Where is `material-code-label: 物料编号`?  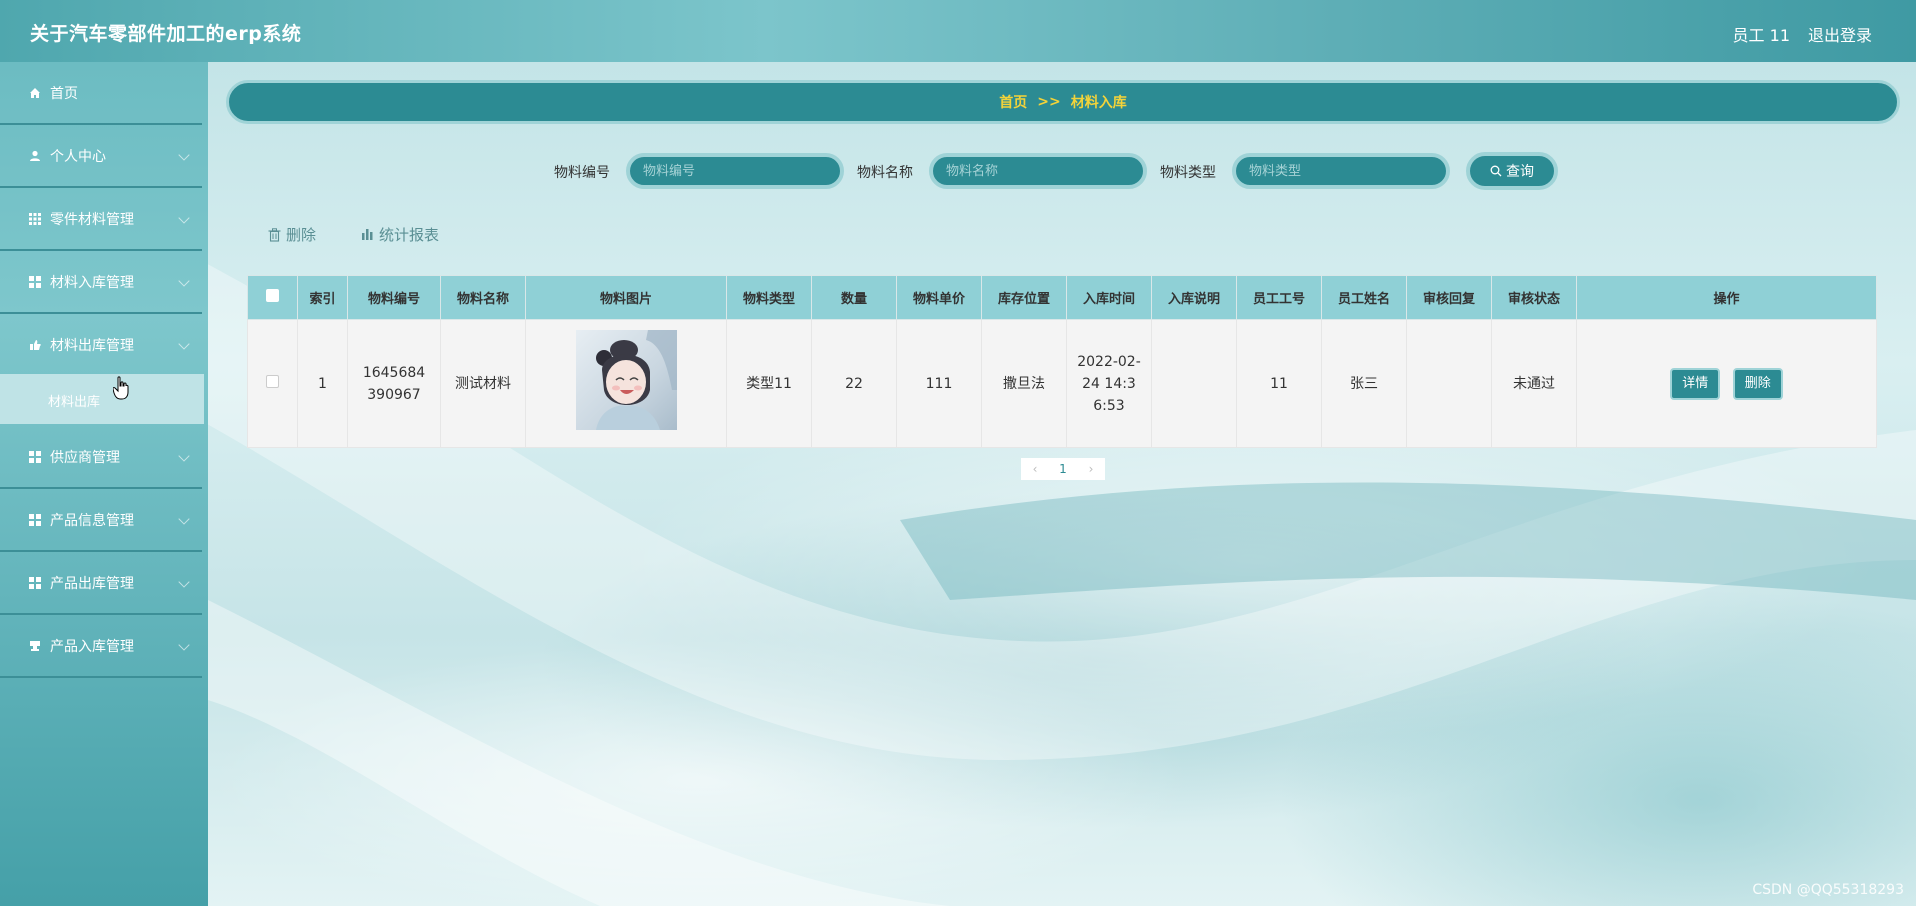
material-code-label: 物料编号 is located at coordinates (582, 173).